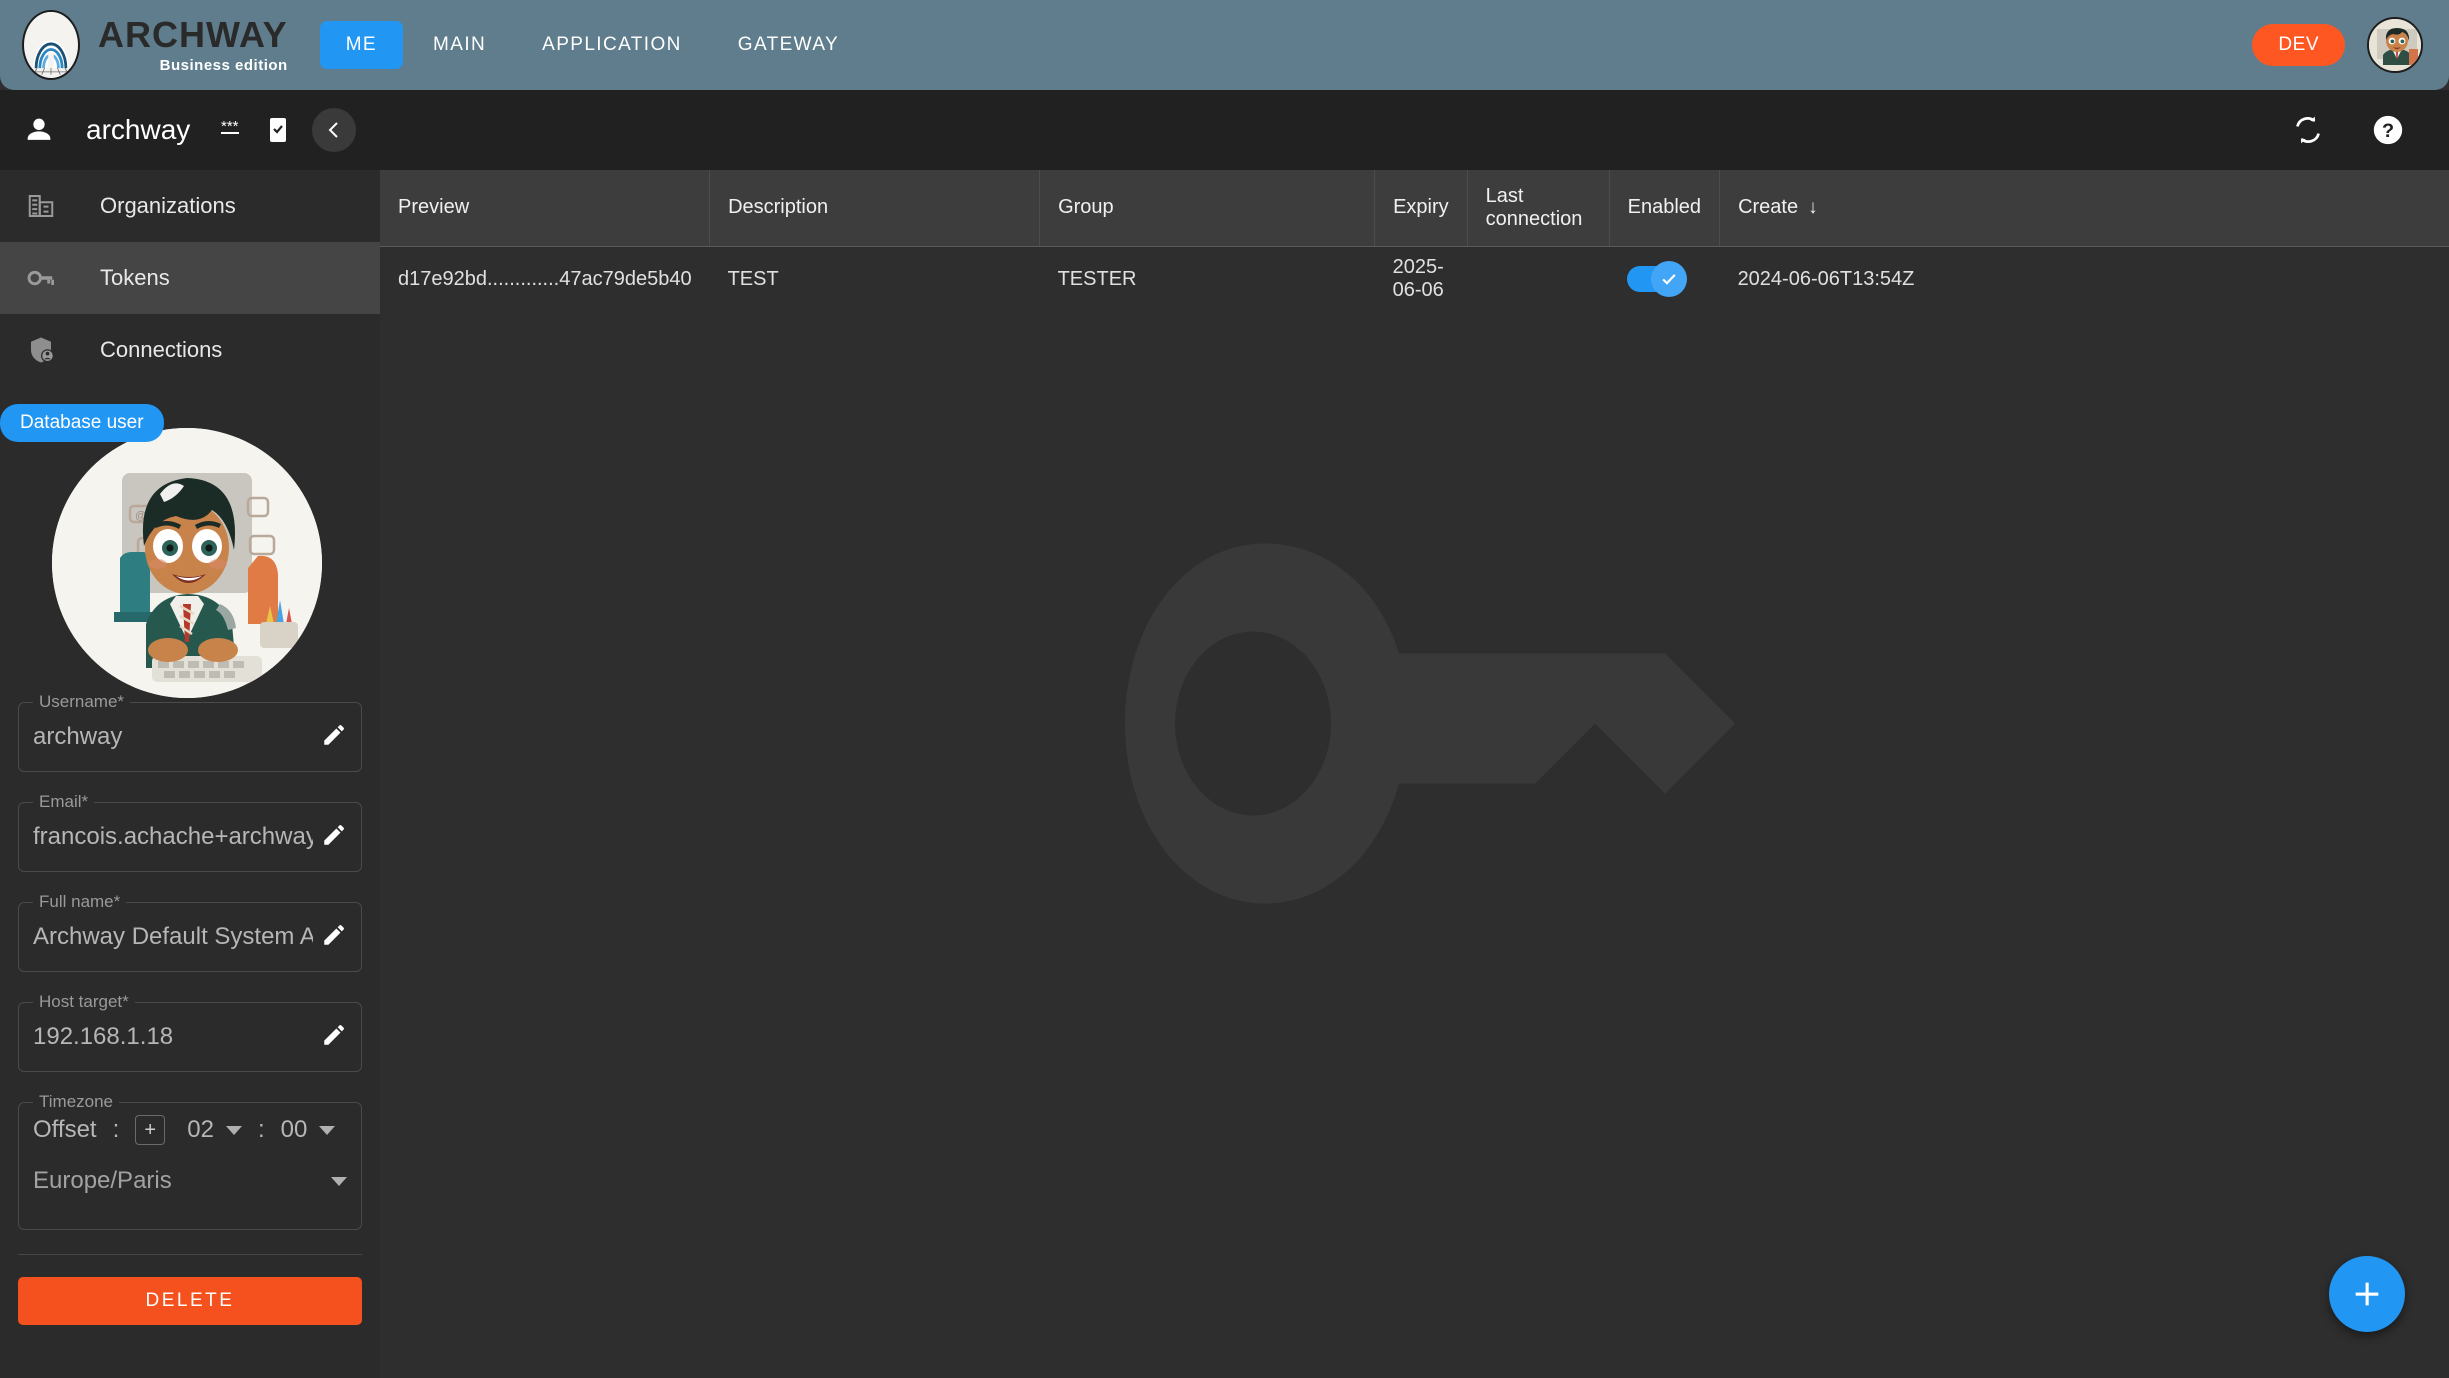 The image size is (2449, 1378). What do you see at coordinates (41, 350) in the screenshot?
I see `shield-person-icon` at bounding box center [41, 350].